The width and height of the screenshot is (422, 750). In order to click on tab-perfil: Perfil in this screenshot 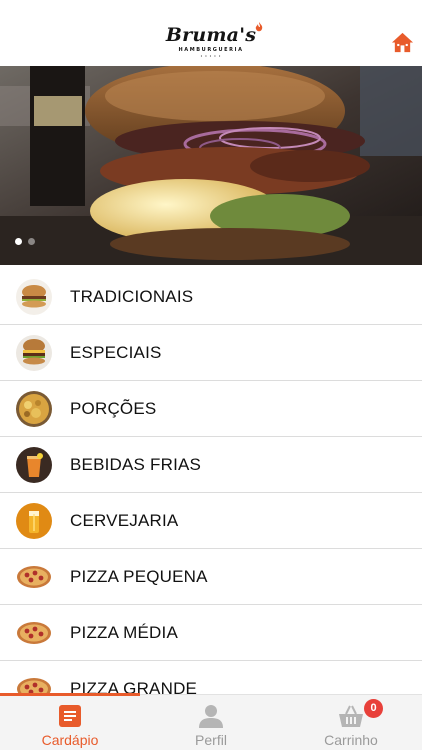, I will do `click(211, 722)`.